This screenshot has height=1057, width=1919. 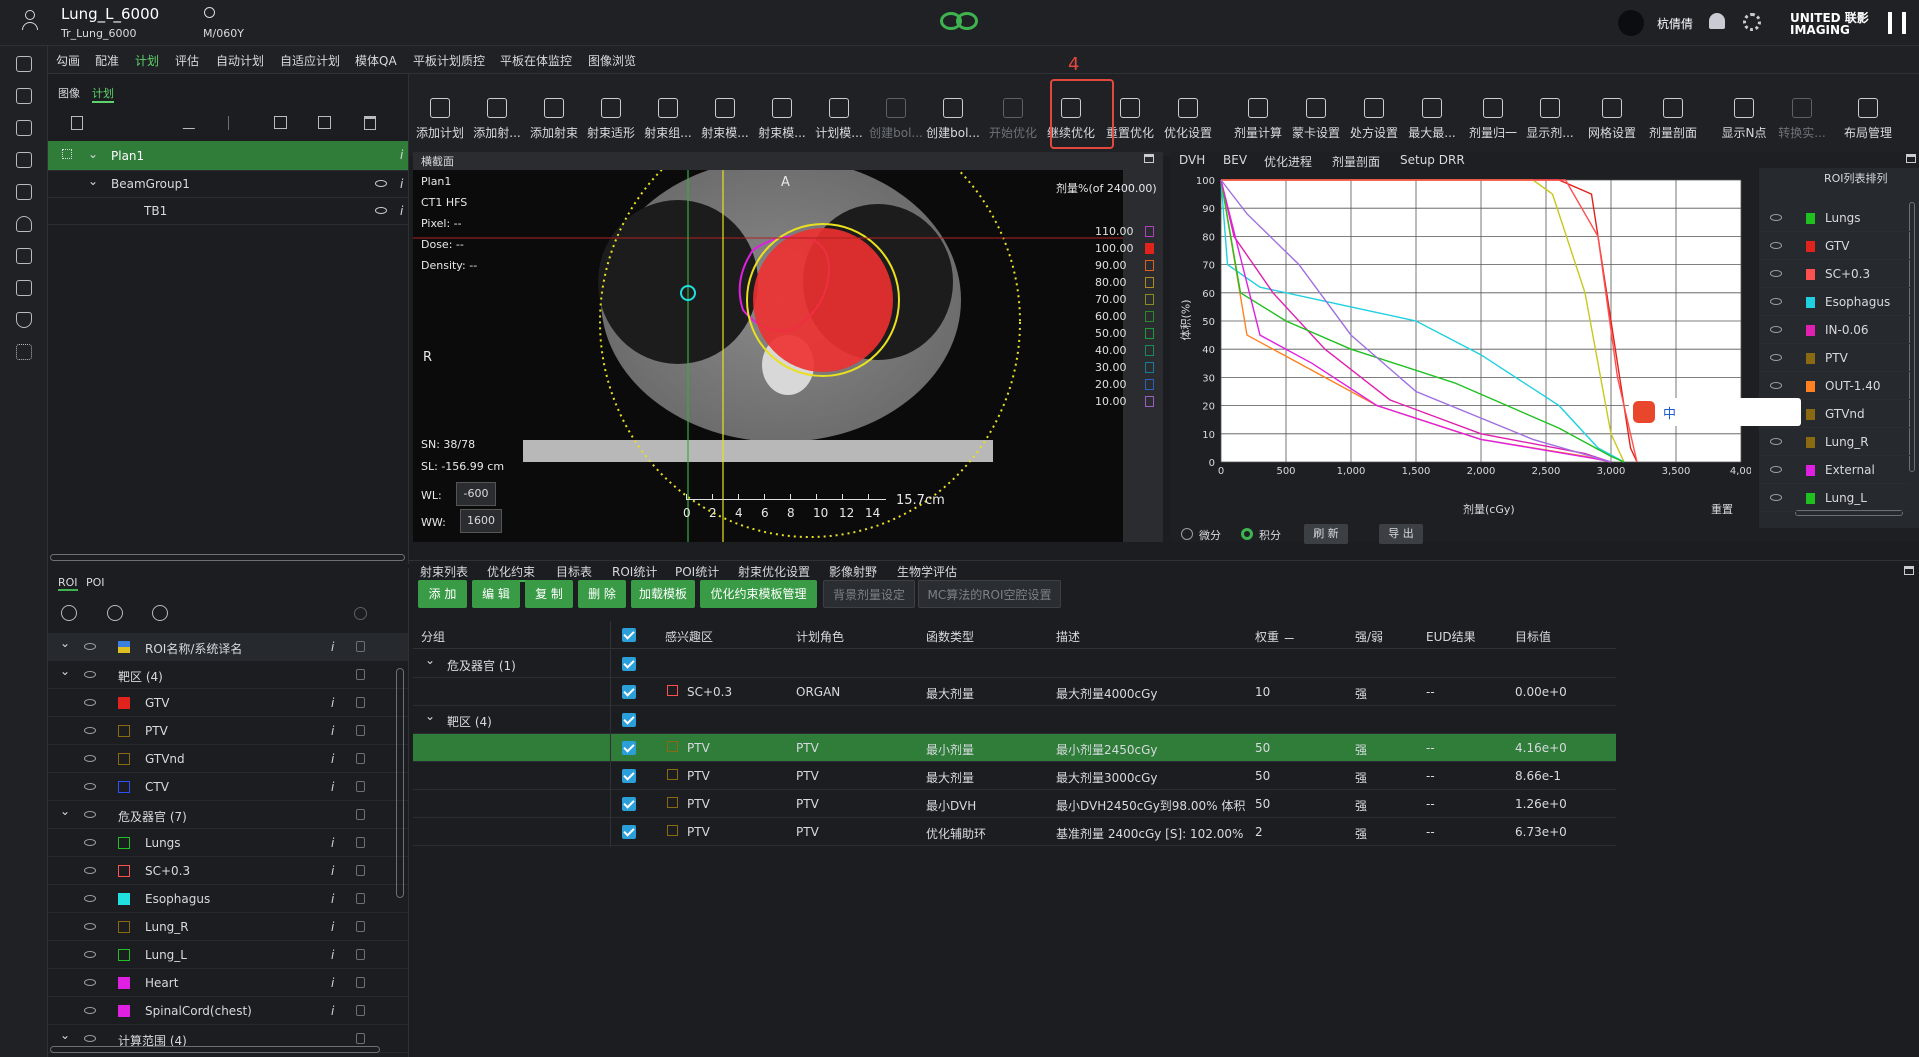 What do you see at coordinates (612, 60) in the screenshot?
I see `menu-image-browse: 图像浏览` at bounding box center [612, 60].